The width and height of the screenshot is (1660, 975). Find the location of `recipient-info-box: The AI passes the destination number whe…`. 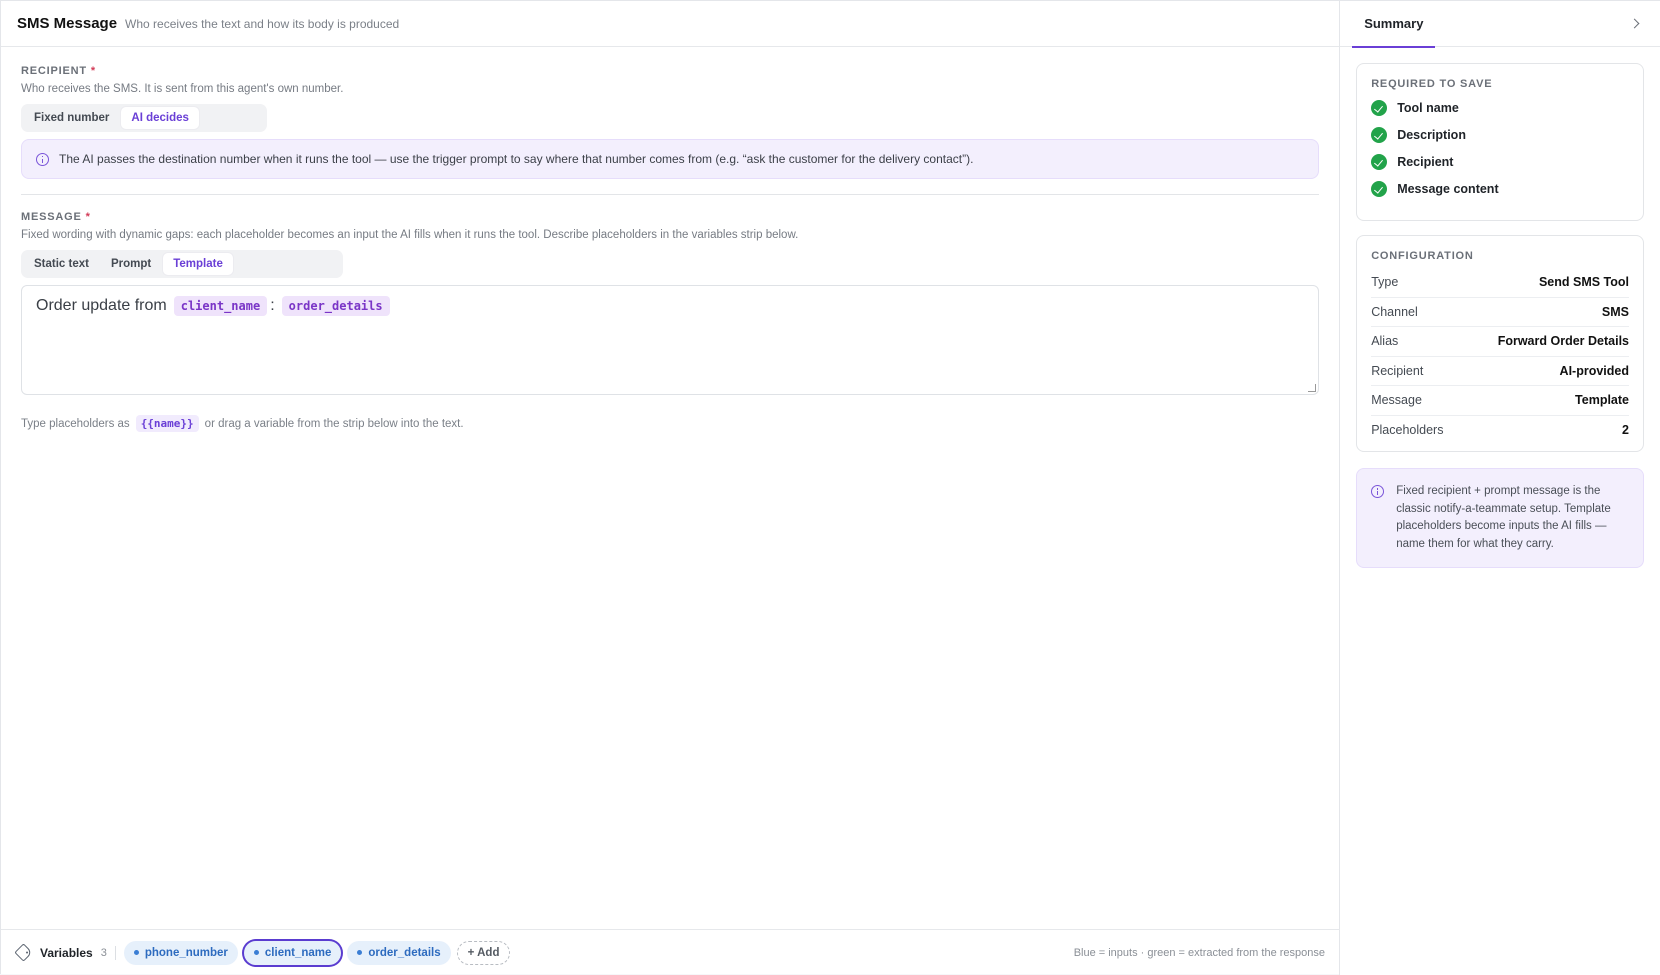

recipient-info-box: The AI passes the destination number whe… is located at coordinates (670, 159).